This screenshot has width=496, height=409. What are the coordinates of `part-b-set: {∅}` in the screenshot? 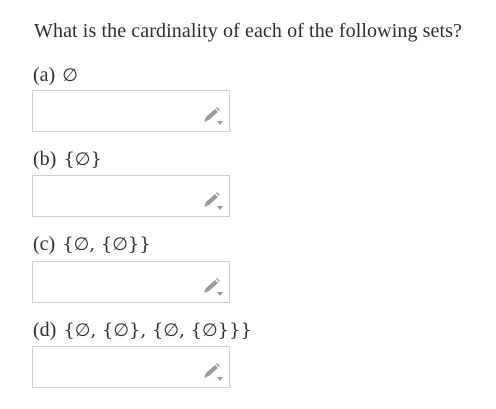 It's located at (82, 159).